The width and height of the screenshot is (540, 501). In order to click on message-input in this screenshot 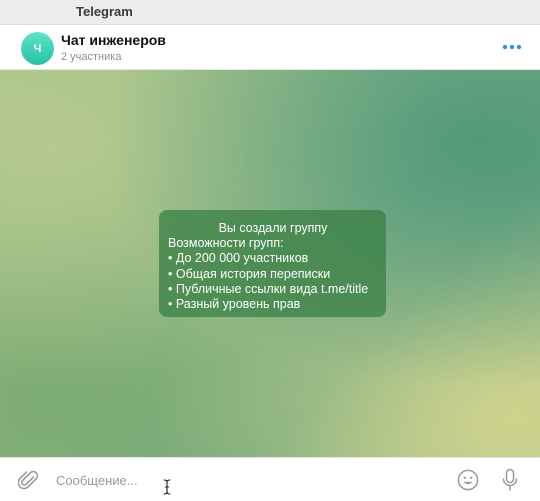, I will do `click(246, 480)`.